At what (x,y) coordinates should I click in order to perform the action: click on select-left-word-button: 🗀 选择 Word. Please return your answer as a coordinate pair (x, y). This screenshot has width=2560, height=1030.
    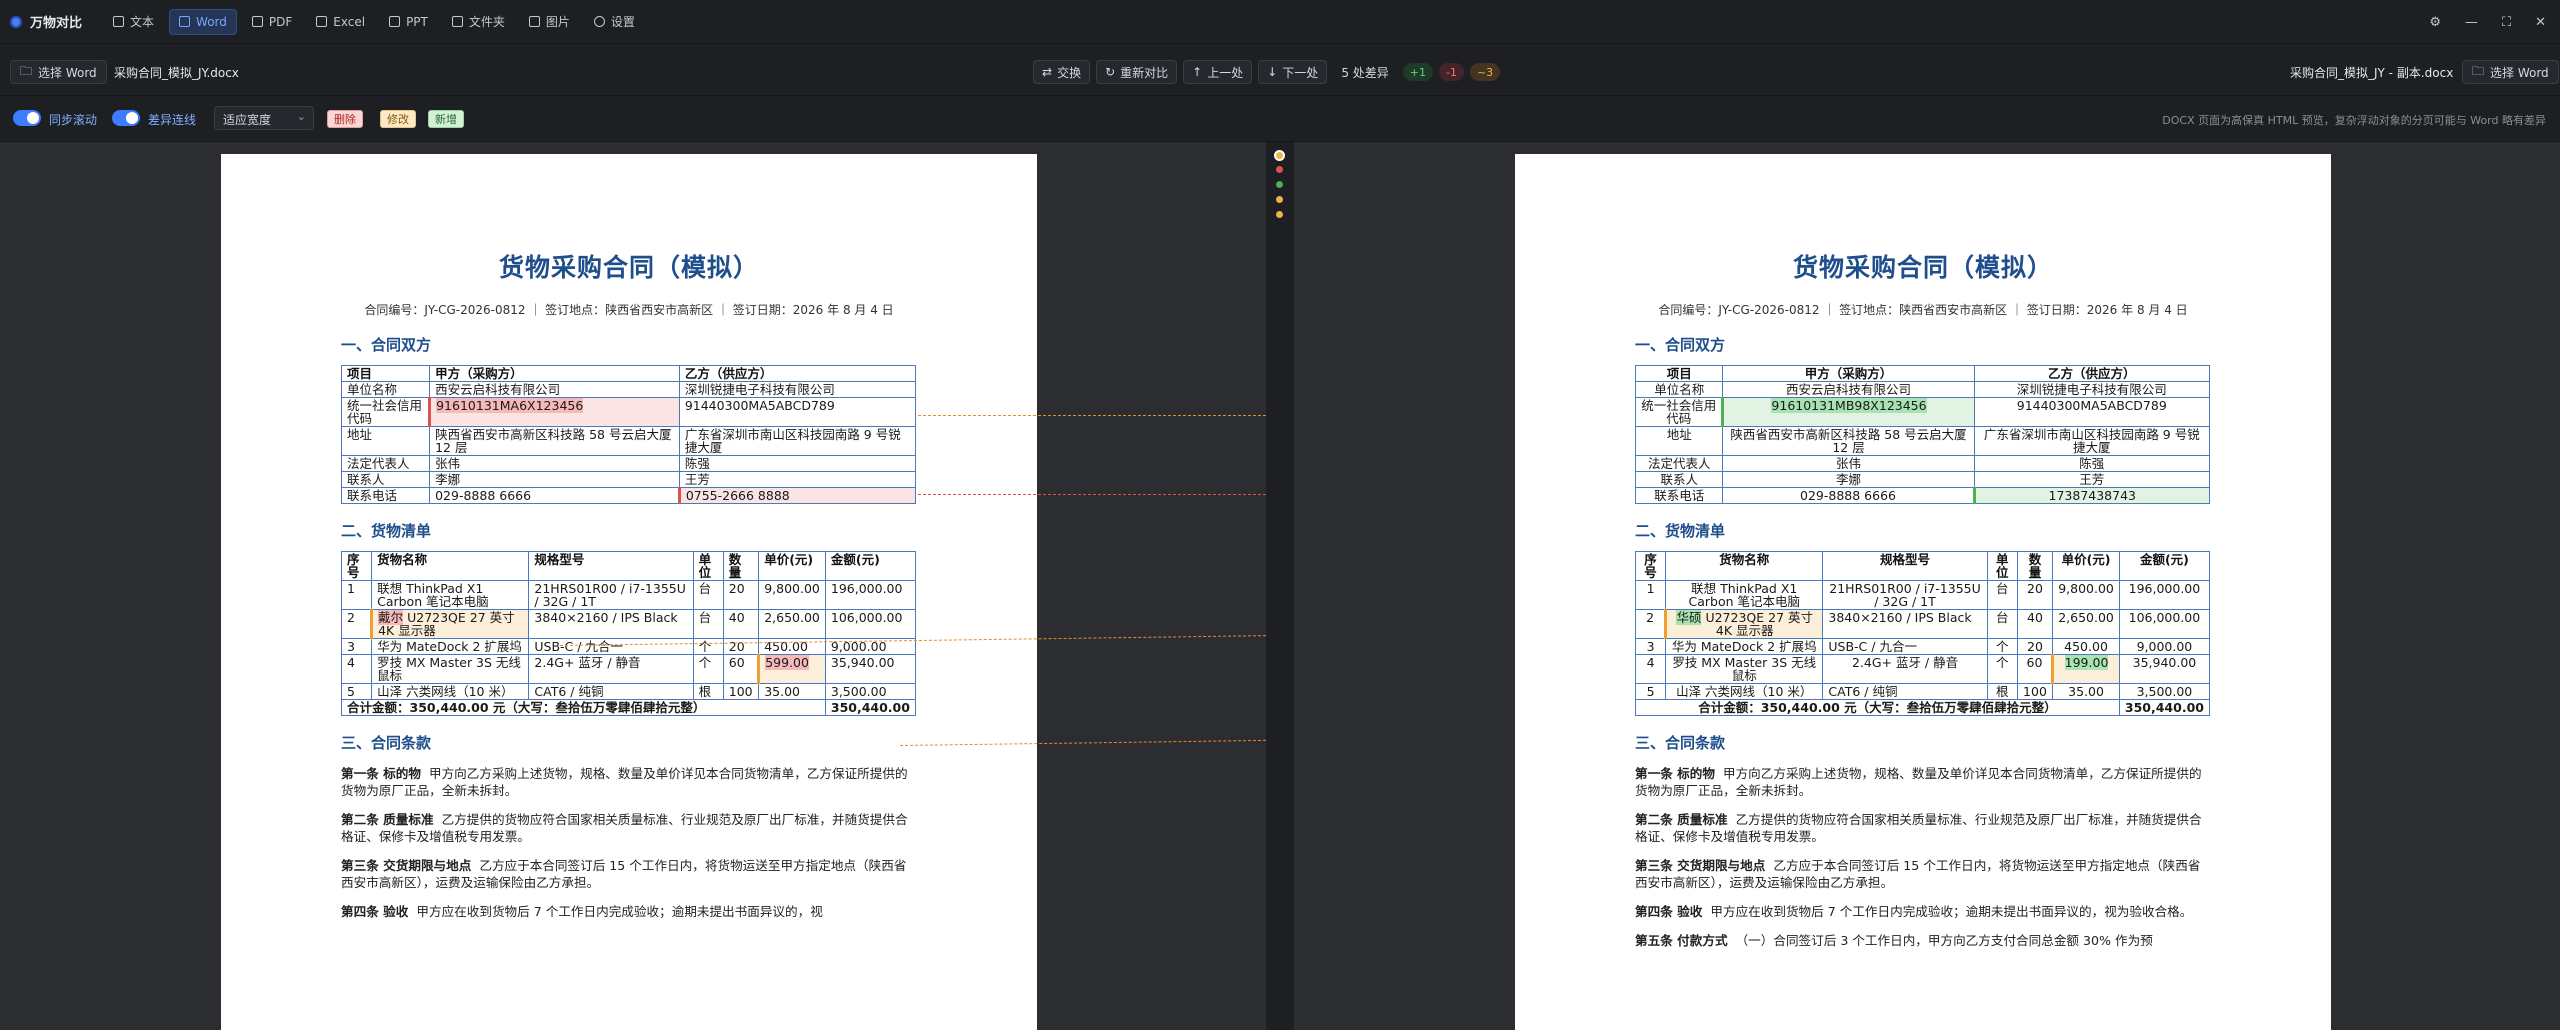
    Looking at the image, I should click on (58, 72).